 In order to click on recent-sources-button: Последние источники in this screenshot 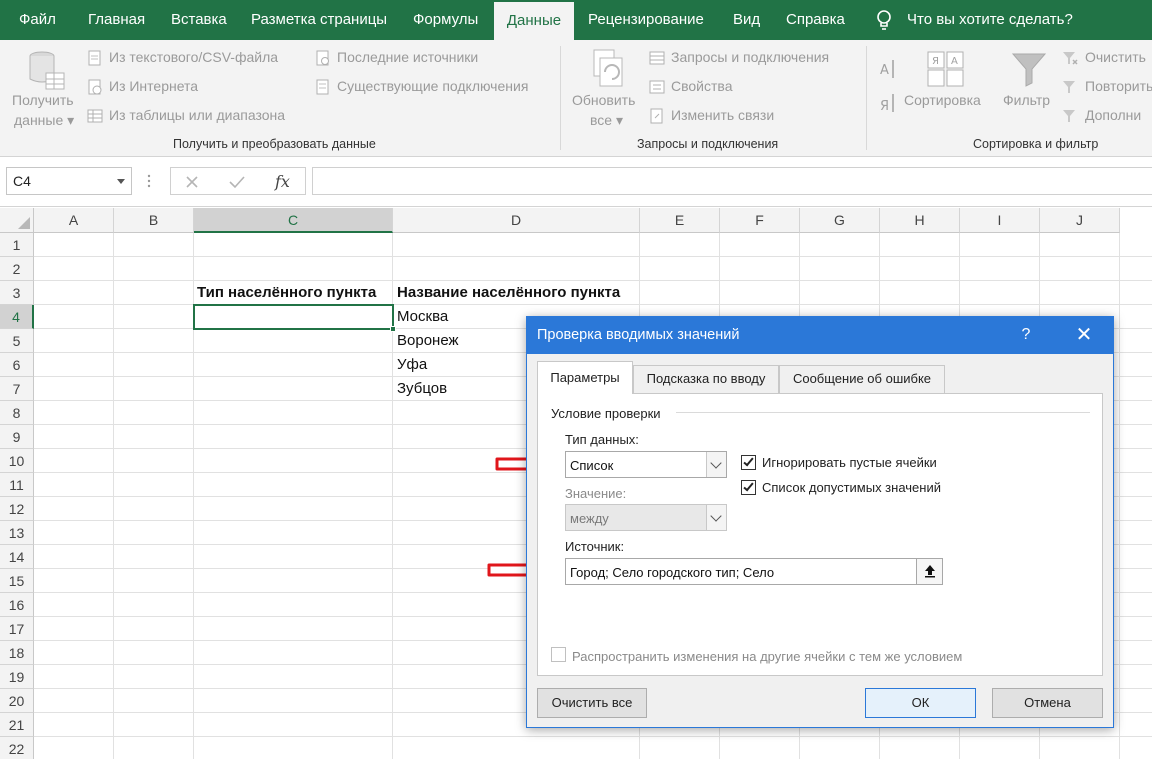, I will do `click(407, 57)`.